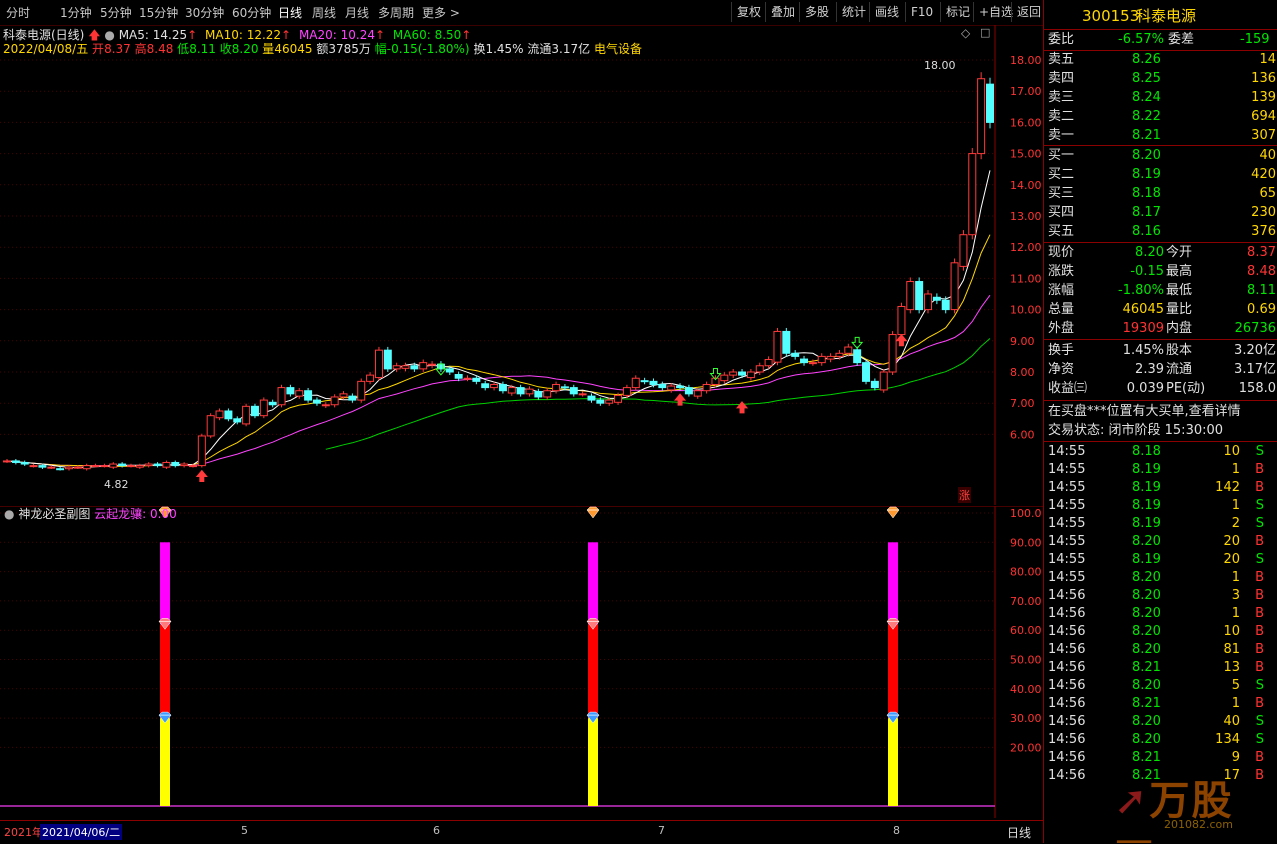  Describe the element at coordinates (1026, 601) in the screenshot. I see `sub-y-tick-label: 70.00` at that location.